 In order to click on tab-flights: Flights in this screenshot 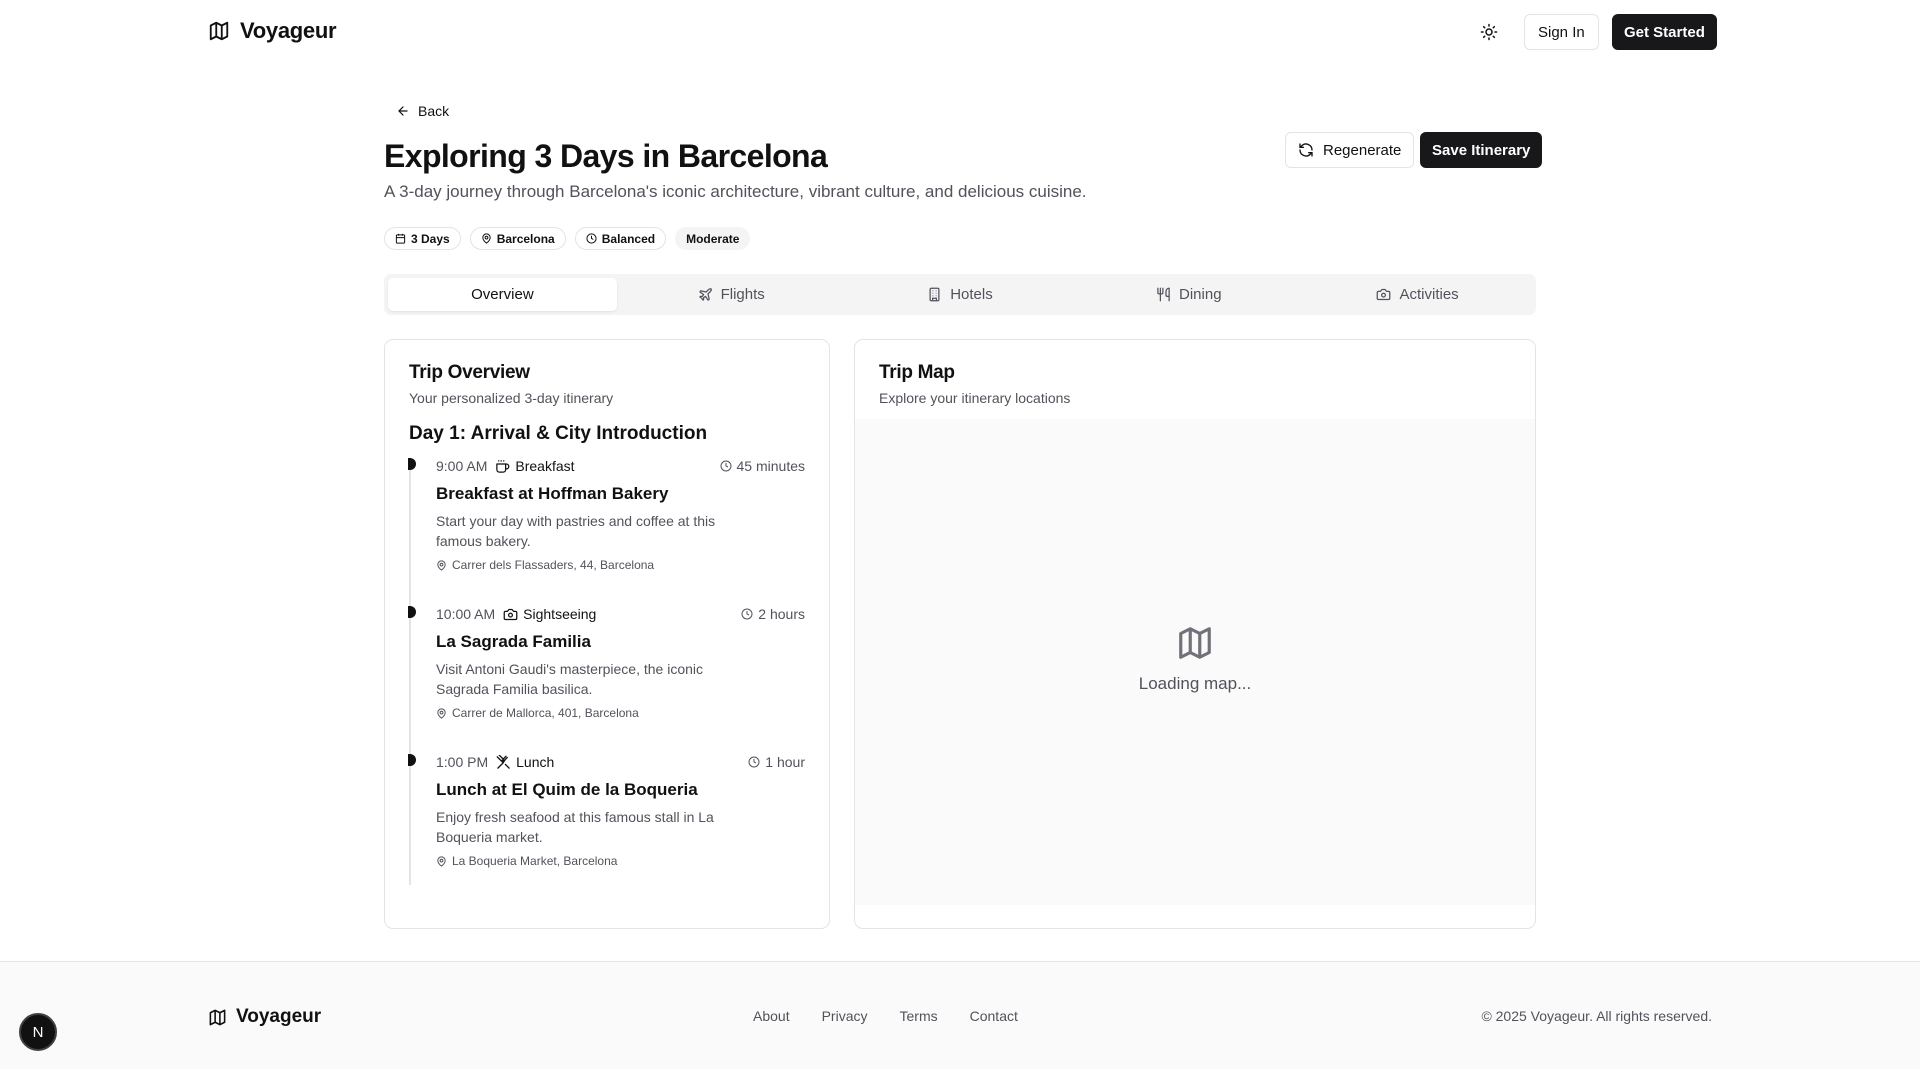, I will do `click(731, 294)`.